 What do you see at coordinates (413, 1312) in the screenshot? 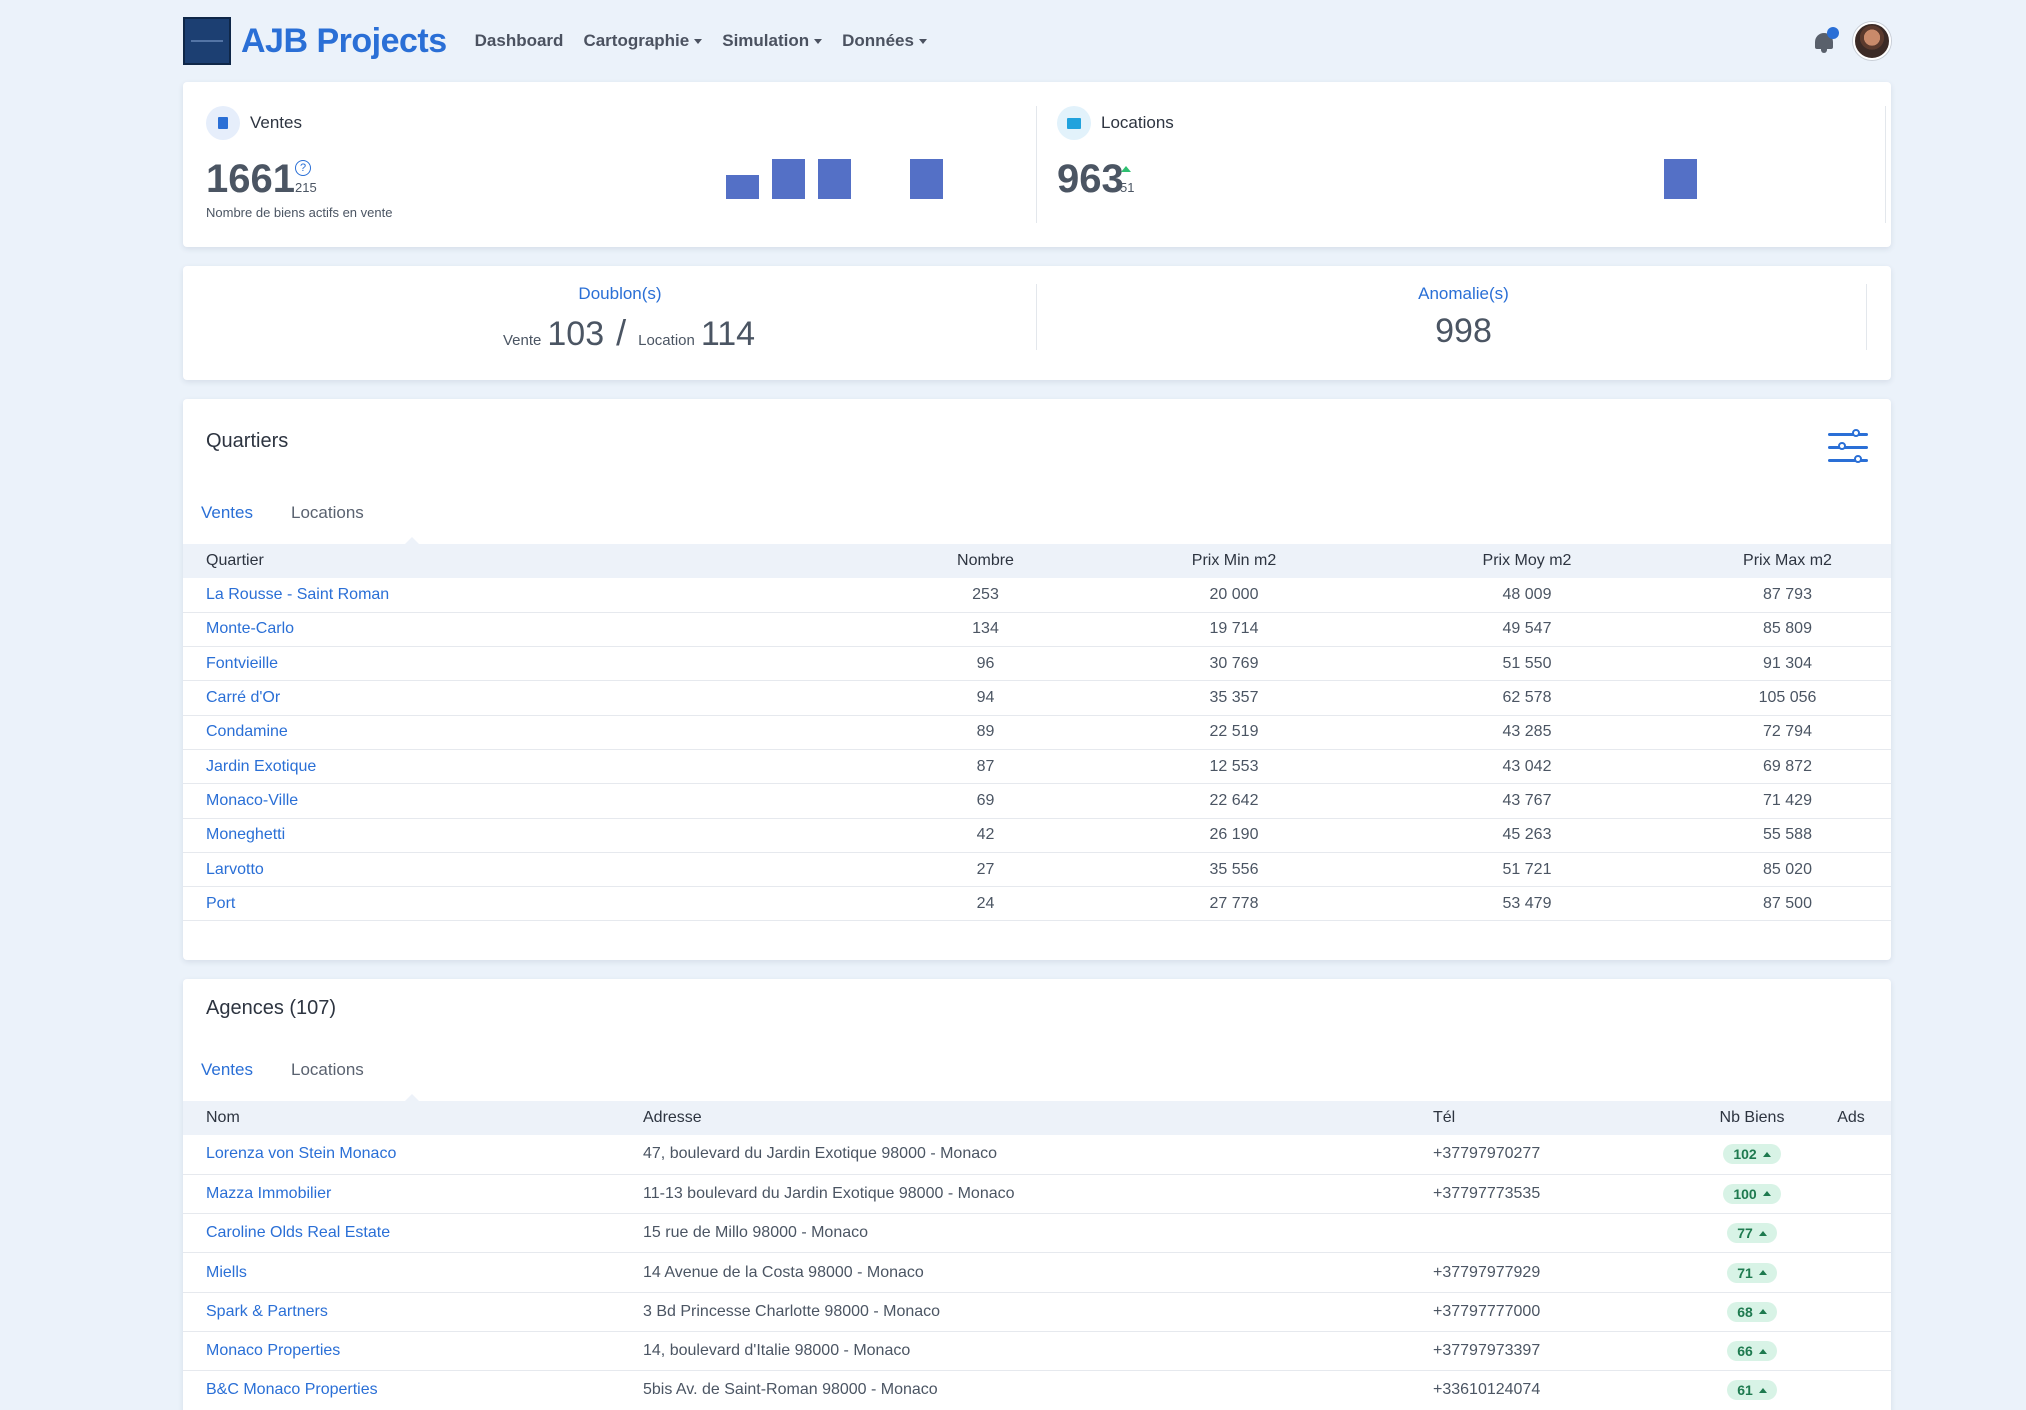
I see `agence-link: Spark & Partners` at bounding box center [413, 1312].